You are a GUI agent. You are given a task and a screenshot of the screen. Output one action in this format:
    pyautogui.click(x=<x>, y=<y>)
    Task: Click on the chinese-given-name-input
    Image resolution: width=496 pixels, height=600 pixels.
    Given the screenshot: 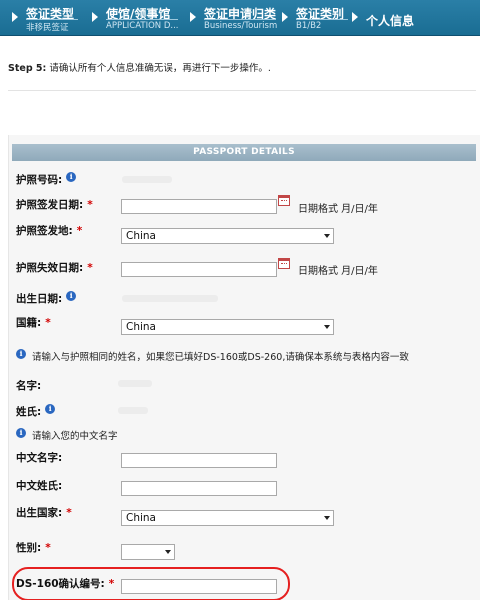 What is the action you would take?
    pyautogui.click(x=199, y=460)
    